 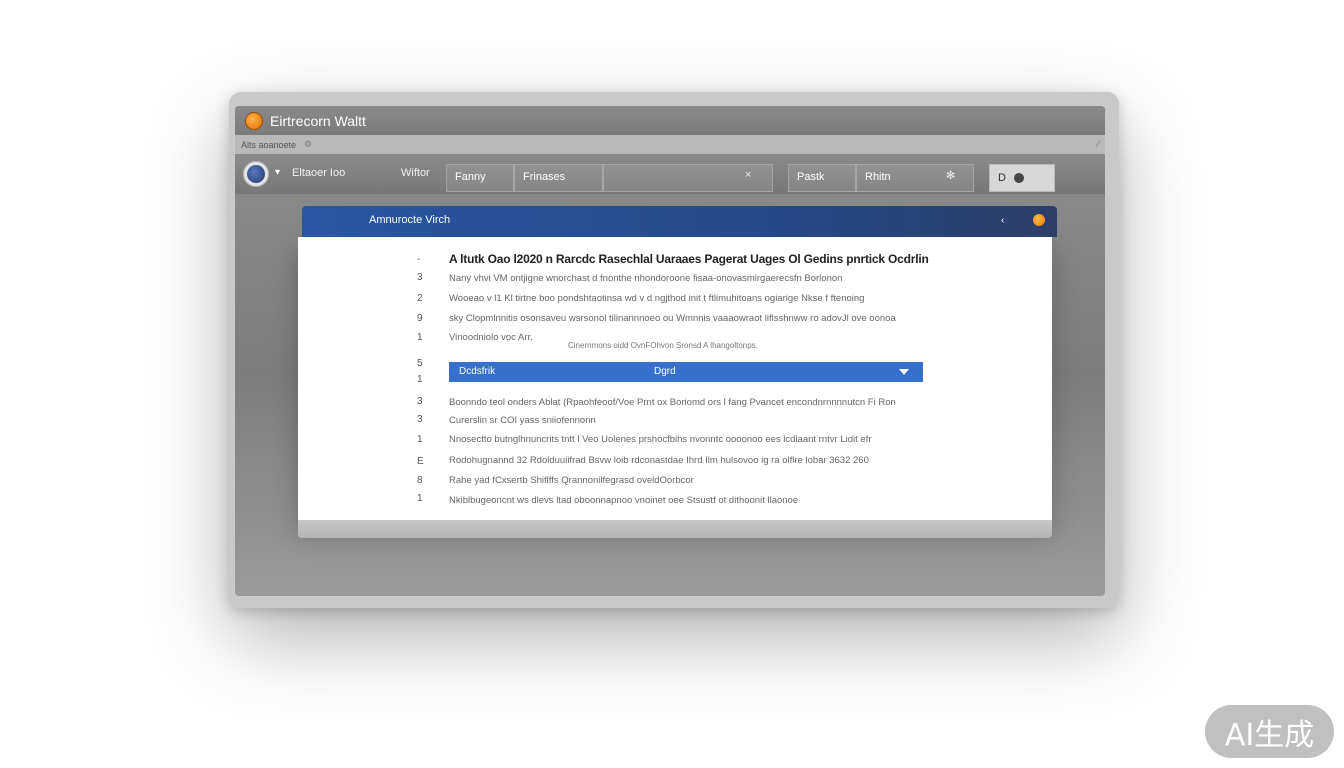 What do you see at coordinates (491, 337) in the screenshot?
I see `text-line: Vinoodniolo voc Arr.` at bounding box center [491, 337].